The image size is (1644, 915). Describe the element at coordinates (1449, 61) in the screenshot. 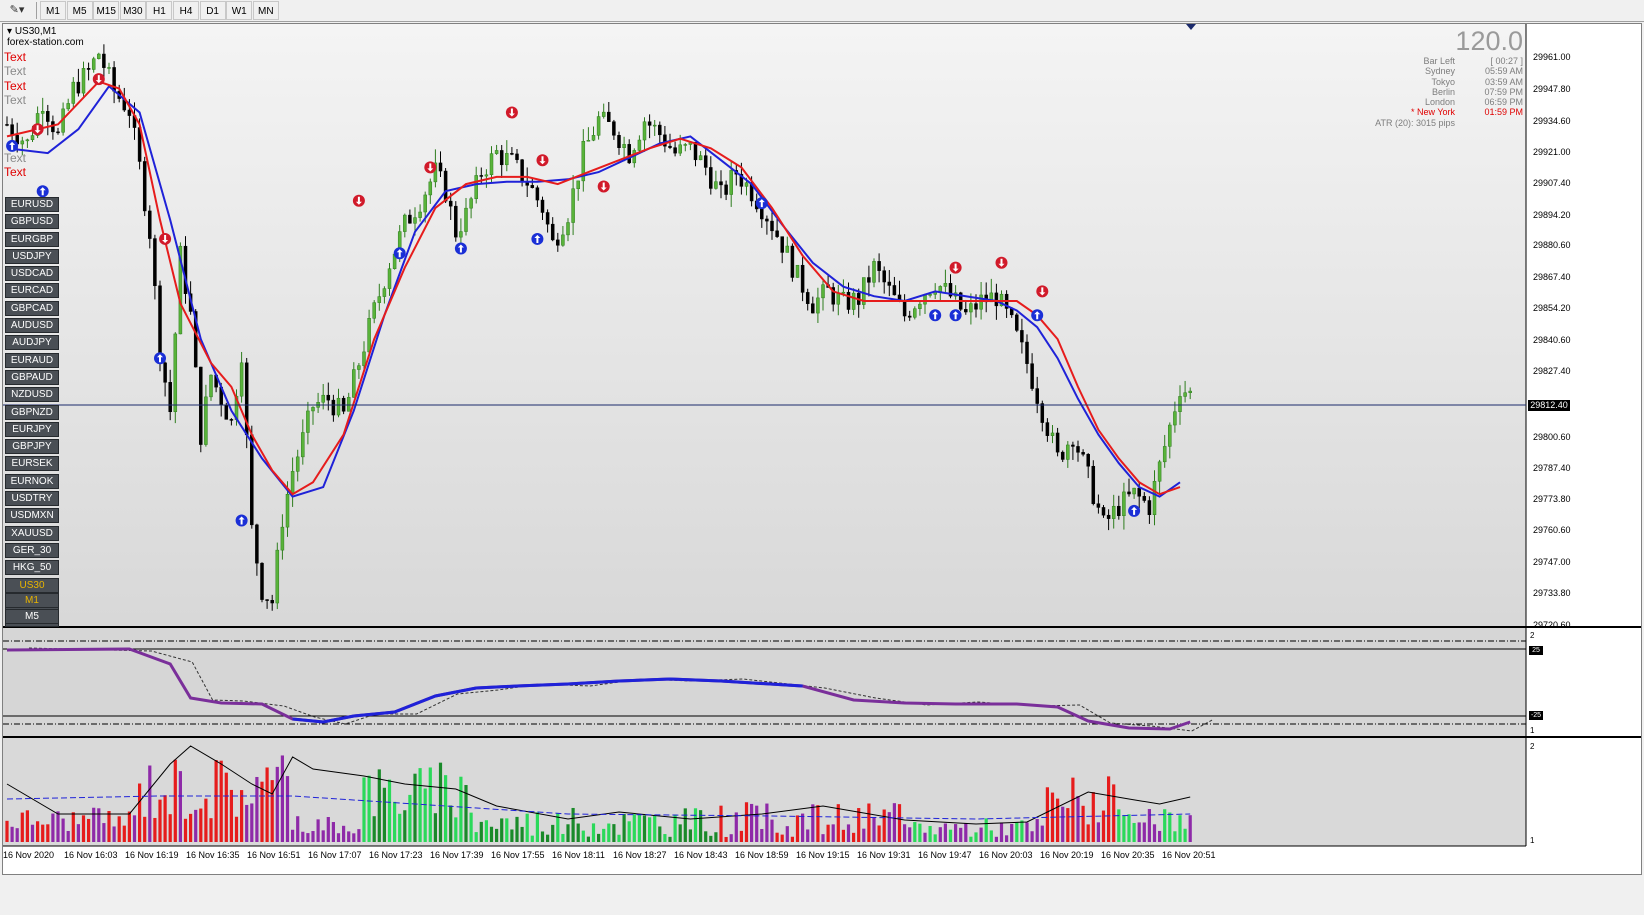

I see `info-row: Bar Left [ 00:27 ]` at that location.